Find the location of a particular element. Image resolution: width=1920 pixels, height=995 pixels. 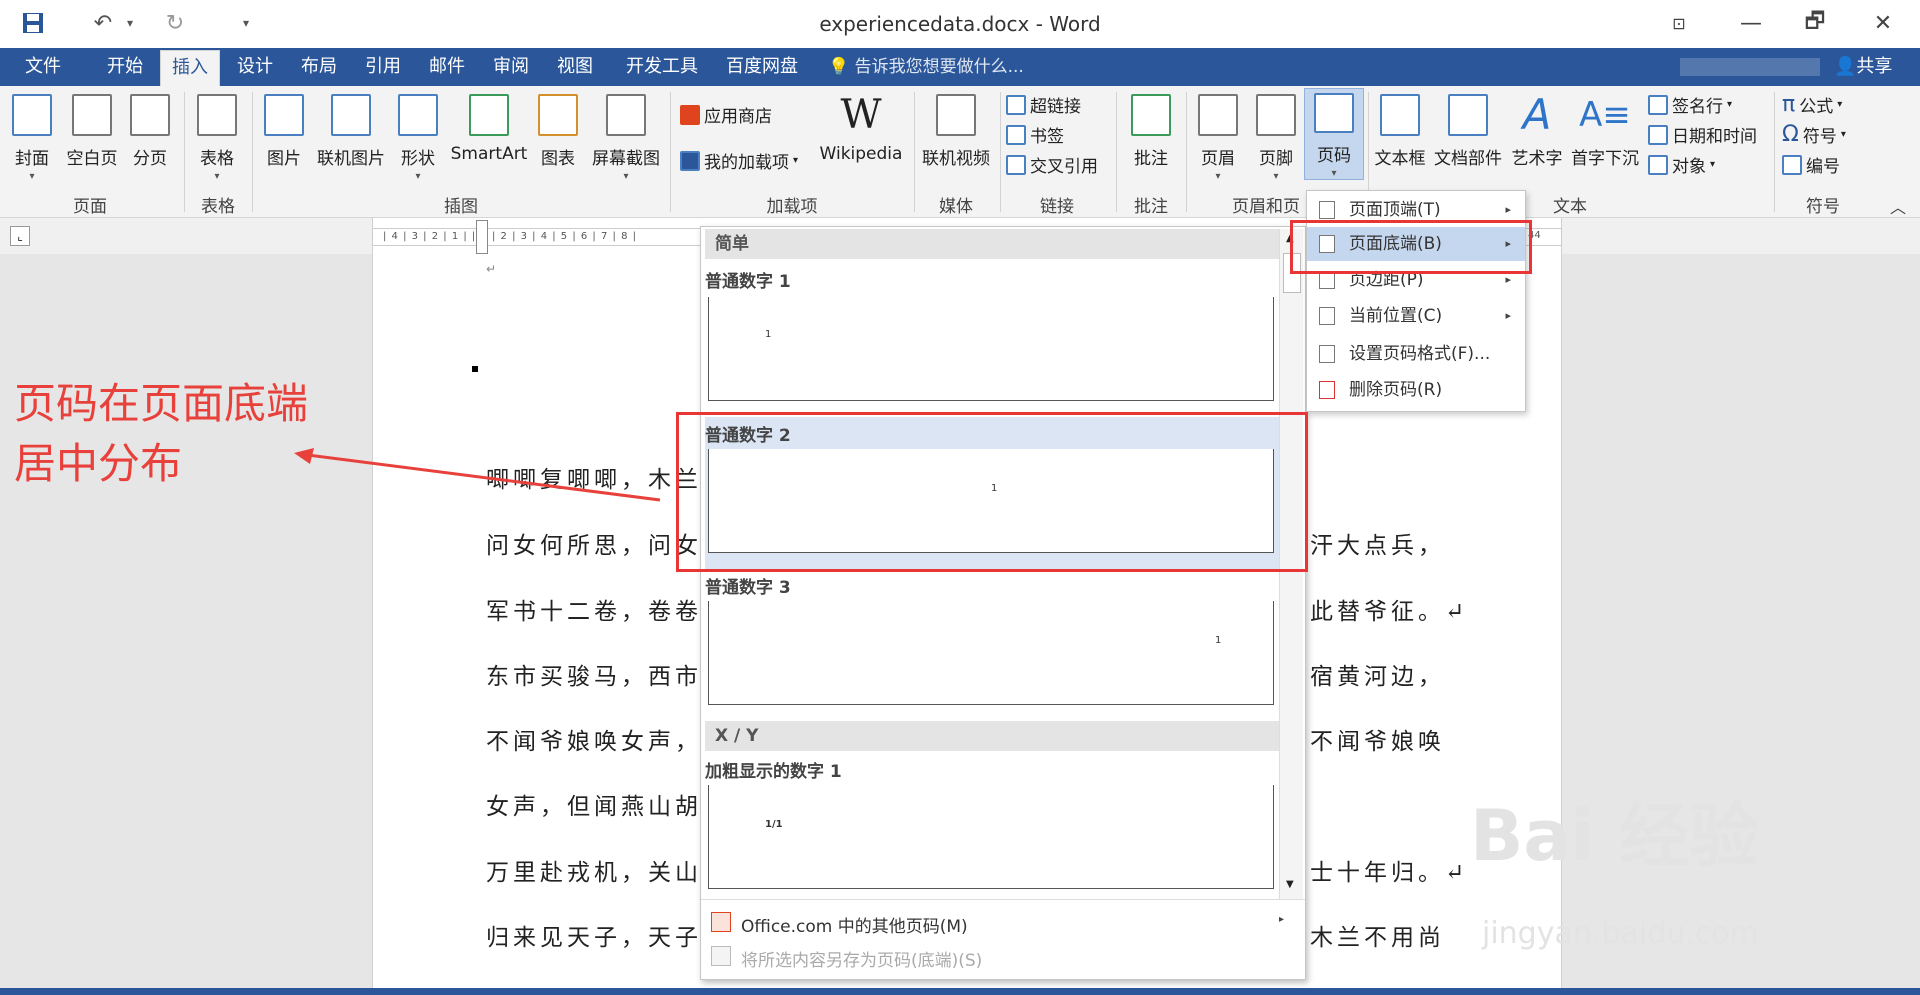

preview-number: 1/1 is located at coordinates (774, 824).